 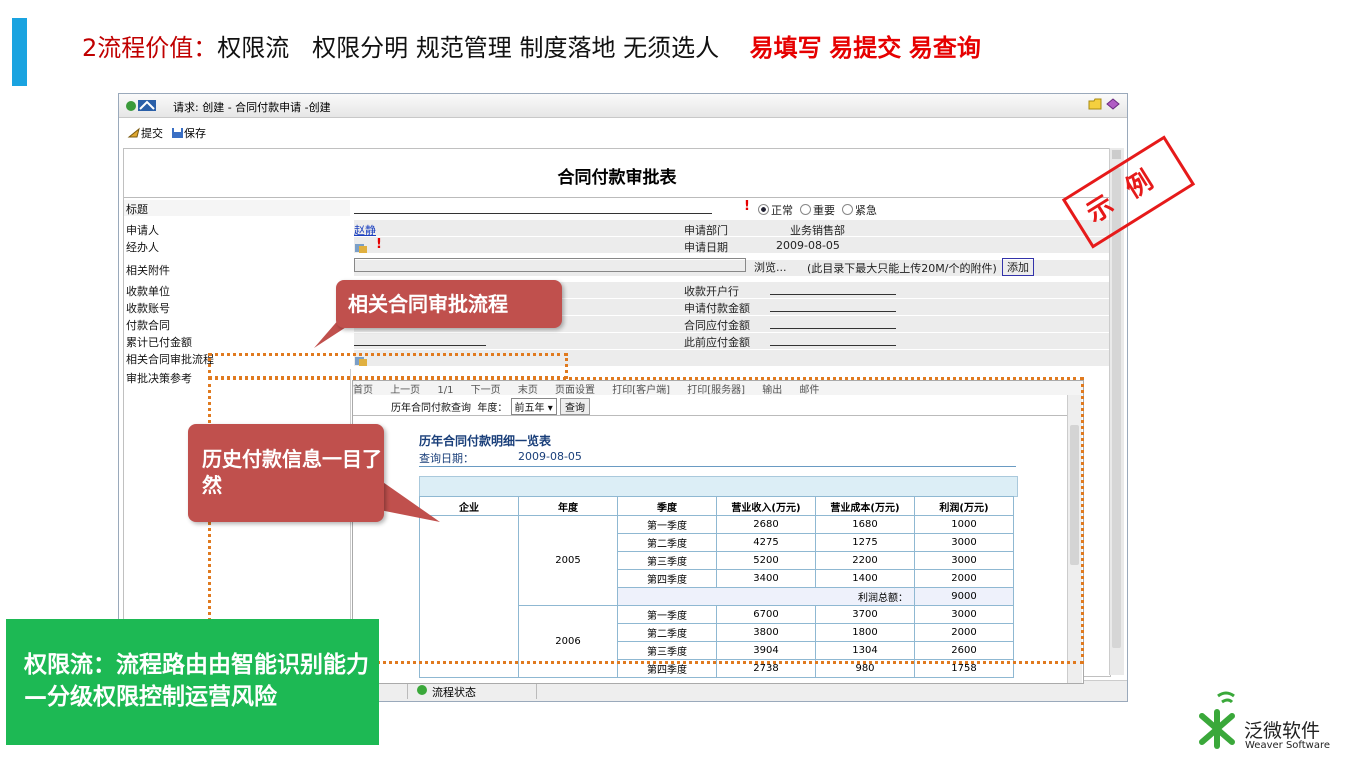 I want to click on submit-icon, so click(x=134, y=134).